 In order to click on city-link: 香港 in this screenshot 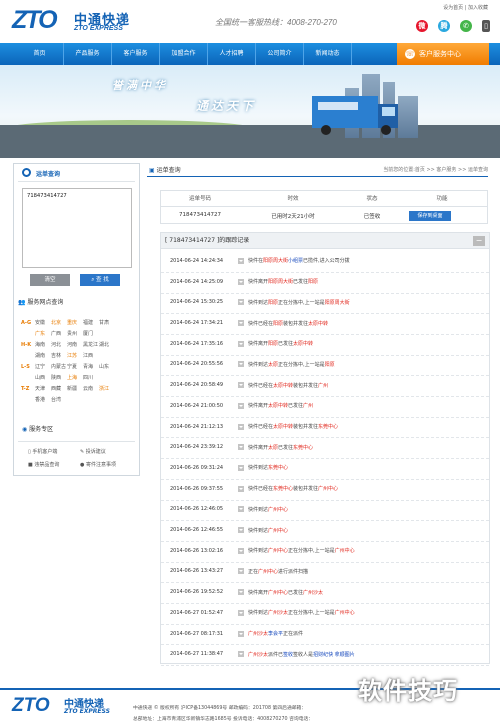, I will do `click(43, 399)`.